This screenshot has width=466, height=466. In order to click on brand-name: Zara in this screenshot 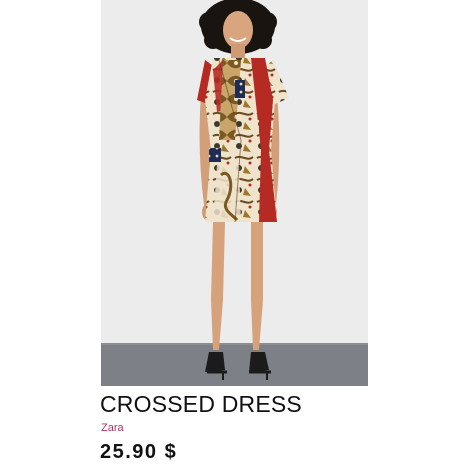, I will do `click(112, 428)`.